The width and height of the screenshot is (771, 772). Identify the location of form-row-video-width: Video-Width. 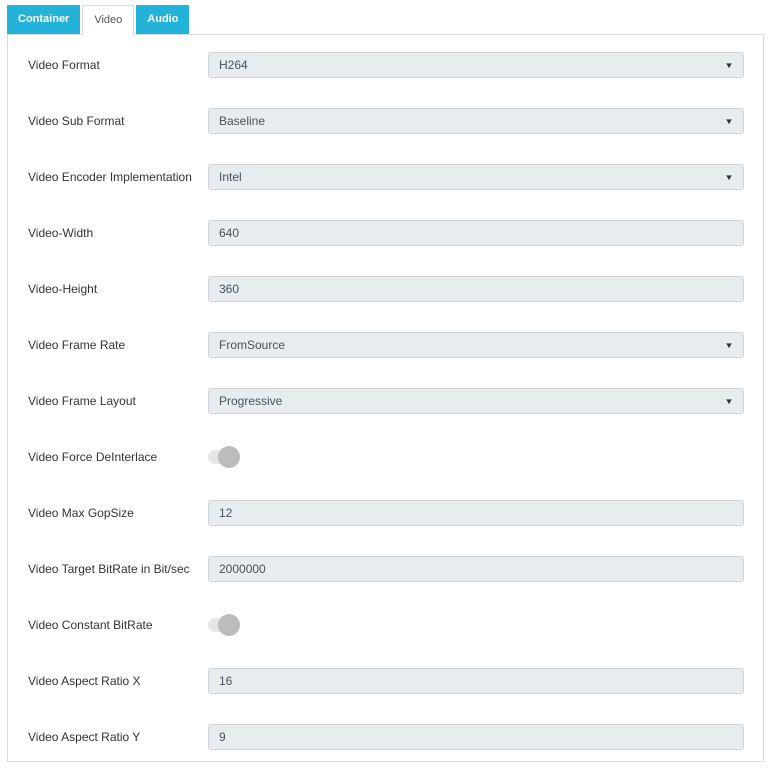
(385, 233).